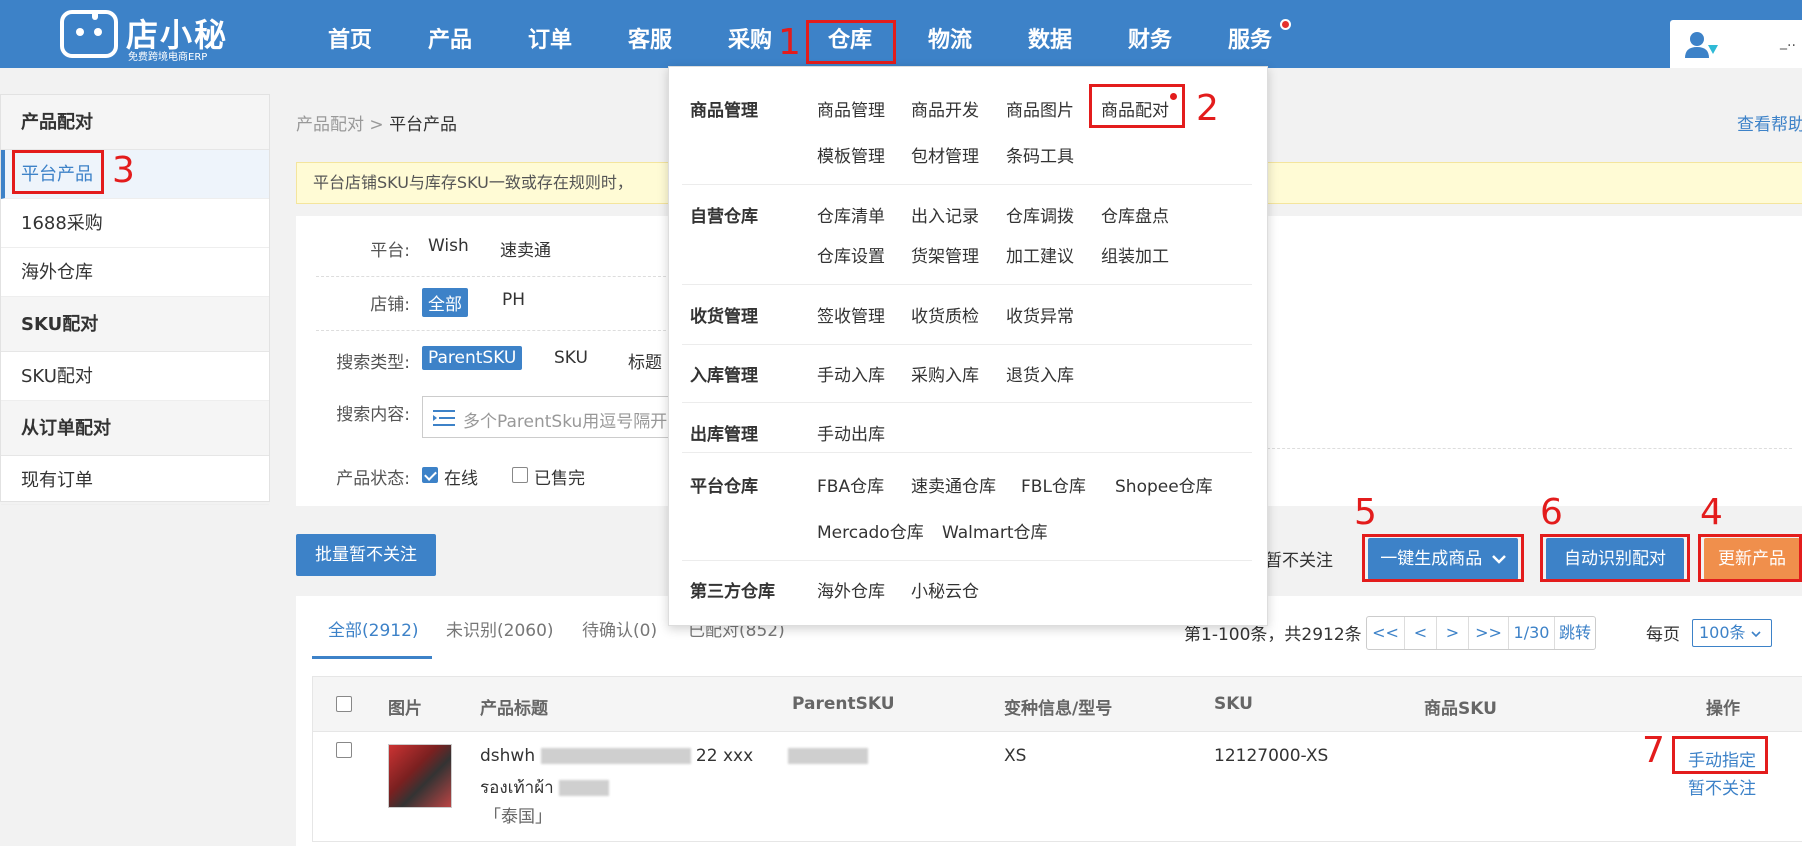 This screenshot has width=1802, height=846. Describe the element at coordinates (1722, 786) in the screenshot. I see `ignore-link: 暂不关注` at that location.